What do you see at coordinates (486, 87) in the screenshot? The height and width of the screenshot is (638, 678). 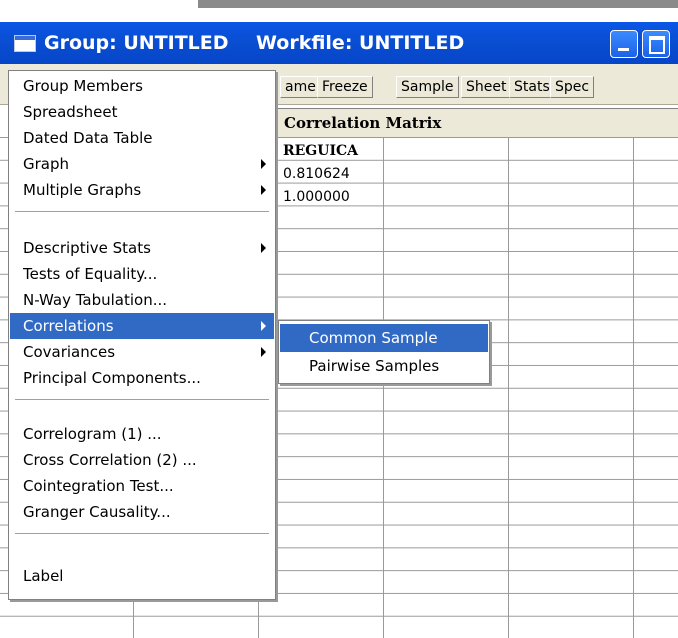 I see `sheet-button: Sheet` at bounding box center [486, 87].